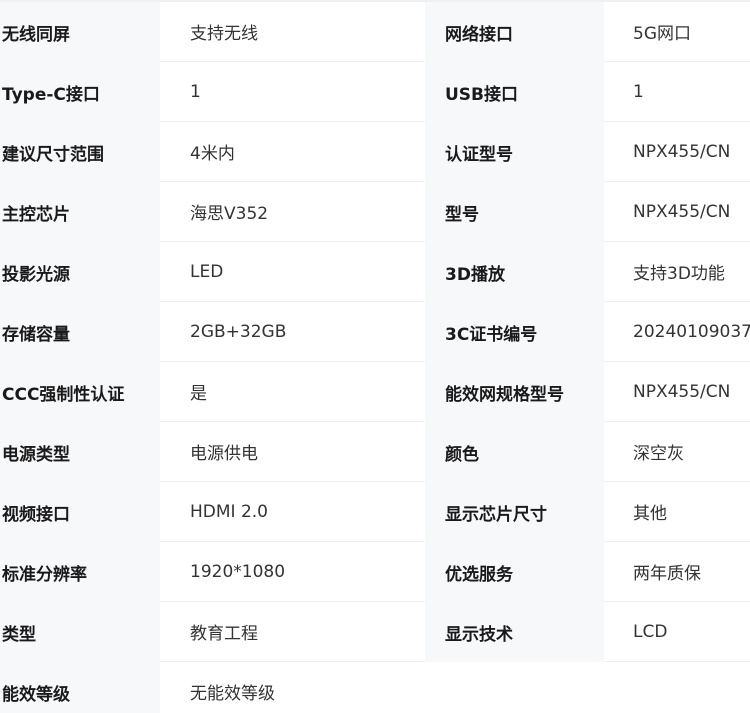 The image size is (750, 713). Describe the element at coordinates (292, 272) in the screenshot. I see `spec-value: LED` at that location.